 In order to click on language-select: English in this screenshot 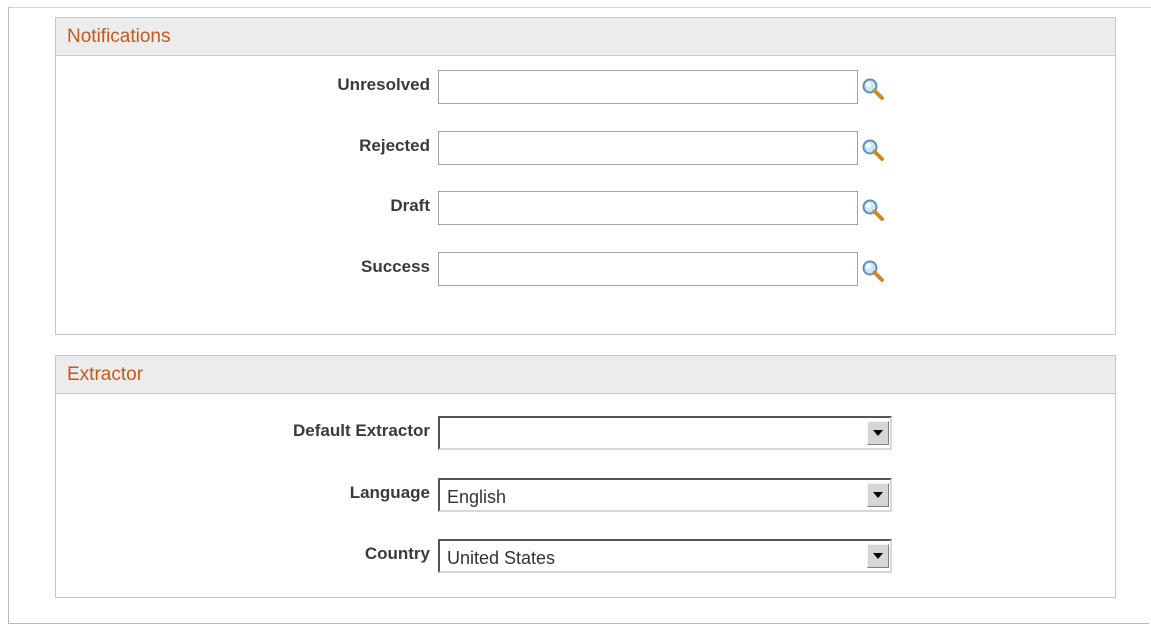, I will do `click(665, 495)`.